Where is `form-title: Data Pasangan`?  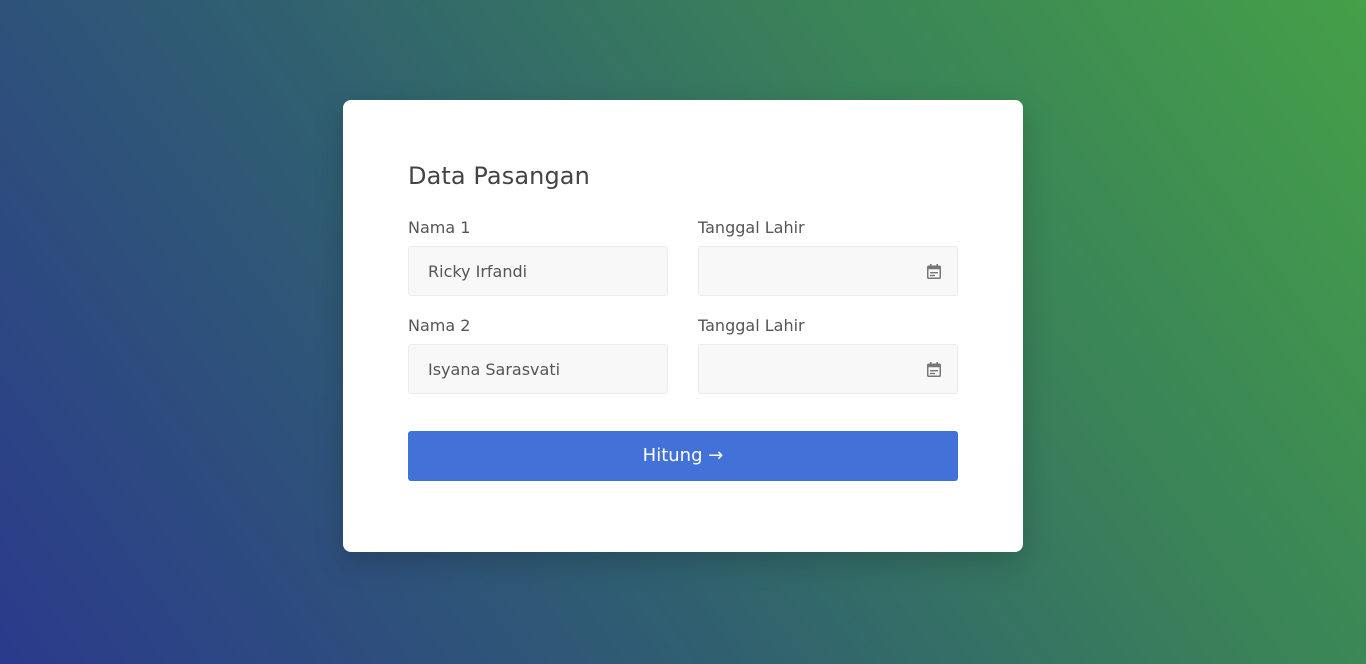 form-title: Data Pasangan is located at coordinates (499, 176).